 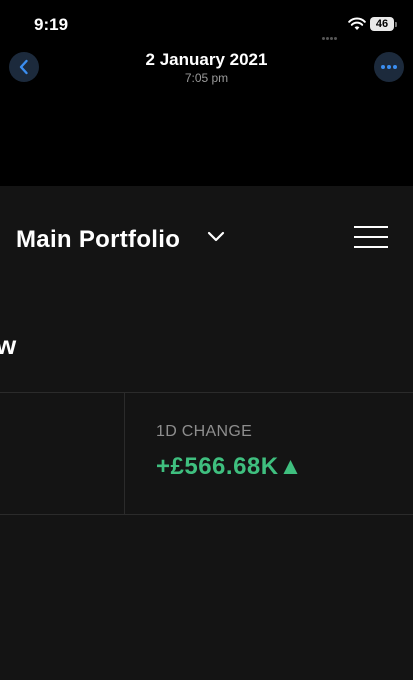 I want to click on section-heading: w, so click(x=8, y=345).